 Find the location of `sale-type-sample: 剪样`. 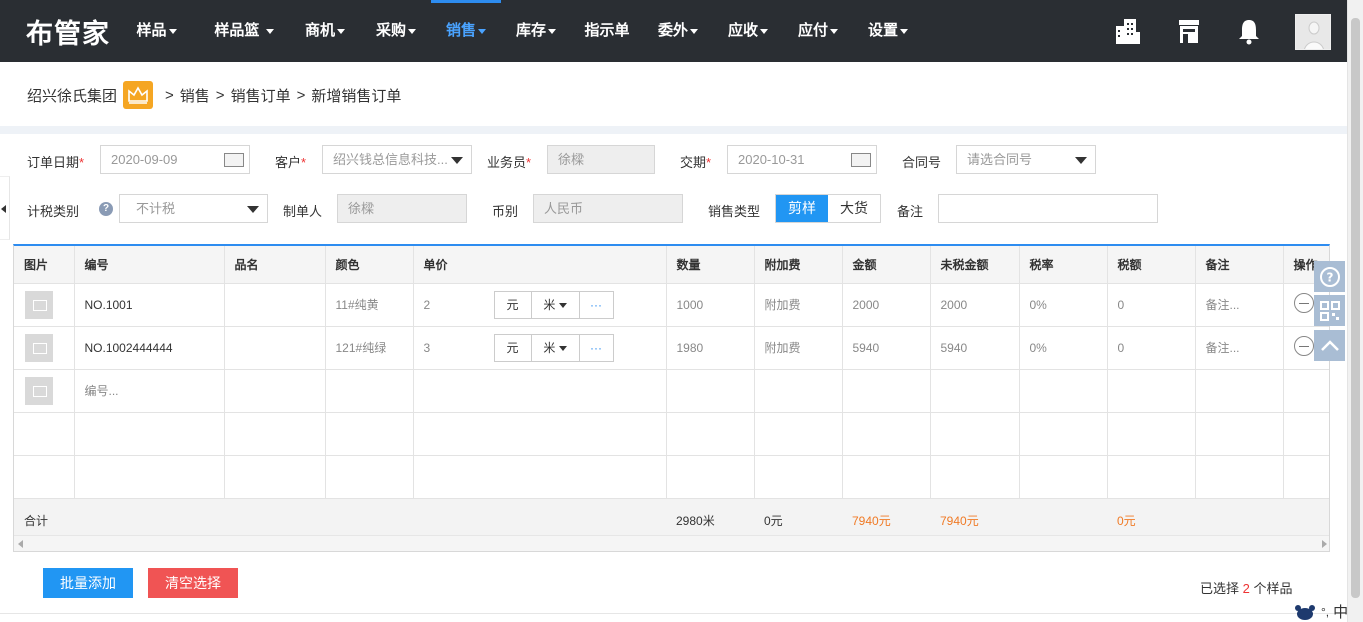

sale-type-sample: 剪样 is located at coordinates (802, 208).